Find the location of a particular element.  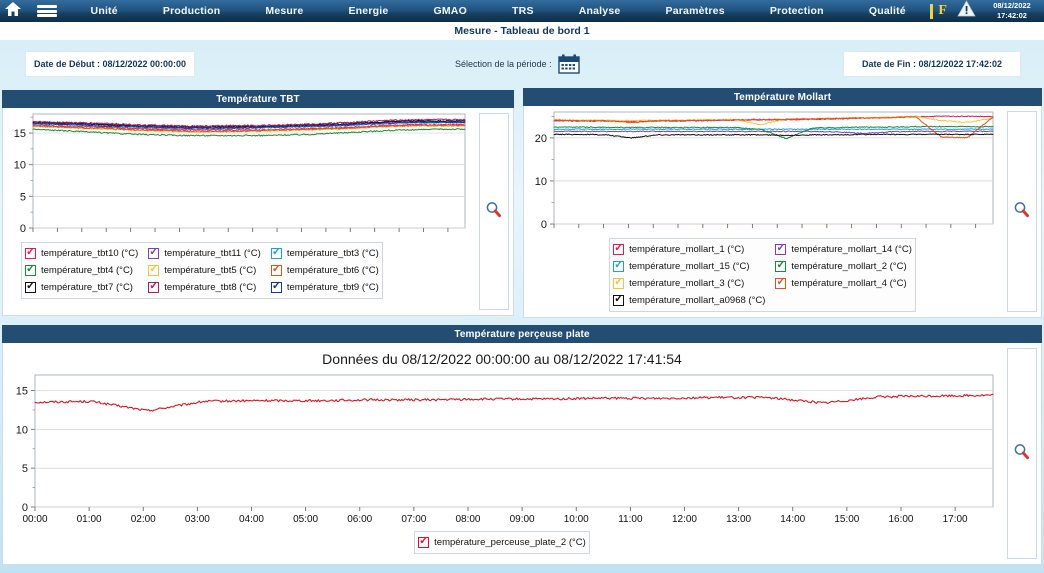

legend-item: température_mollart_14 (°C) is located at coordinates (843, 249).